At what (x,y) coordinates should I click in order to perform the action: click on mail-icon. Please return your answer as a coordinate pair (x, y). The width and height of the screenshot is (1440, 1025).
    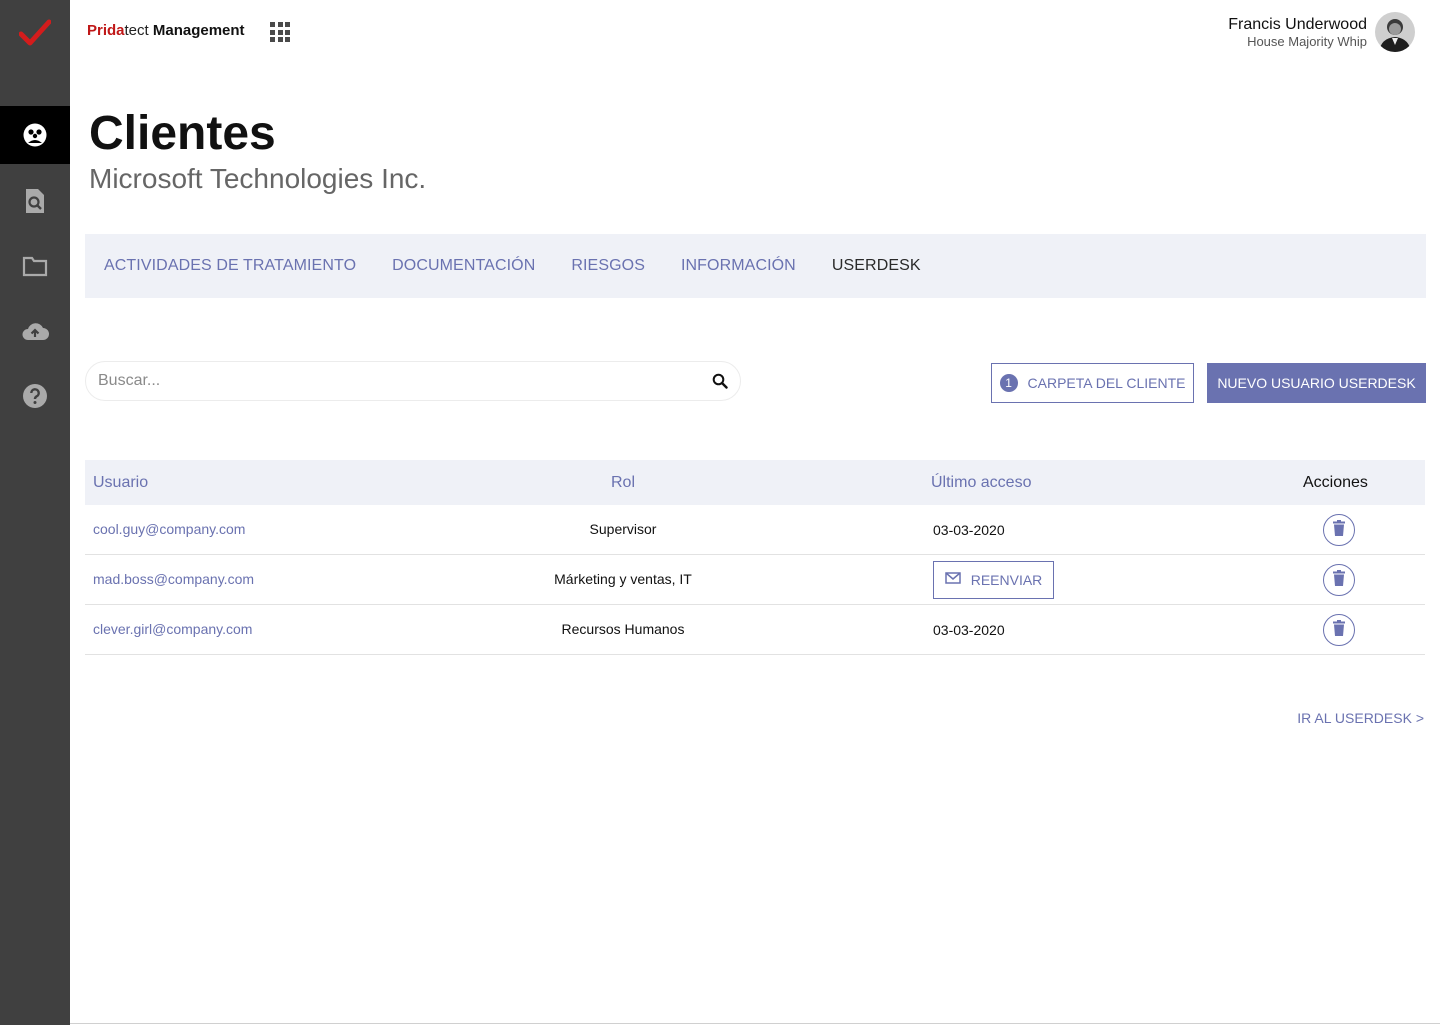
    Looking at the image, I should click on (952, 580).